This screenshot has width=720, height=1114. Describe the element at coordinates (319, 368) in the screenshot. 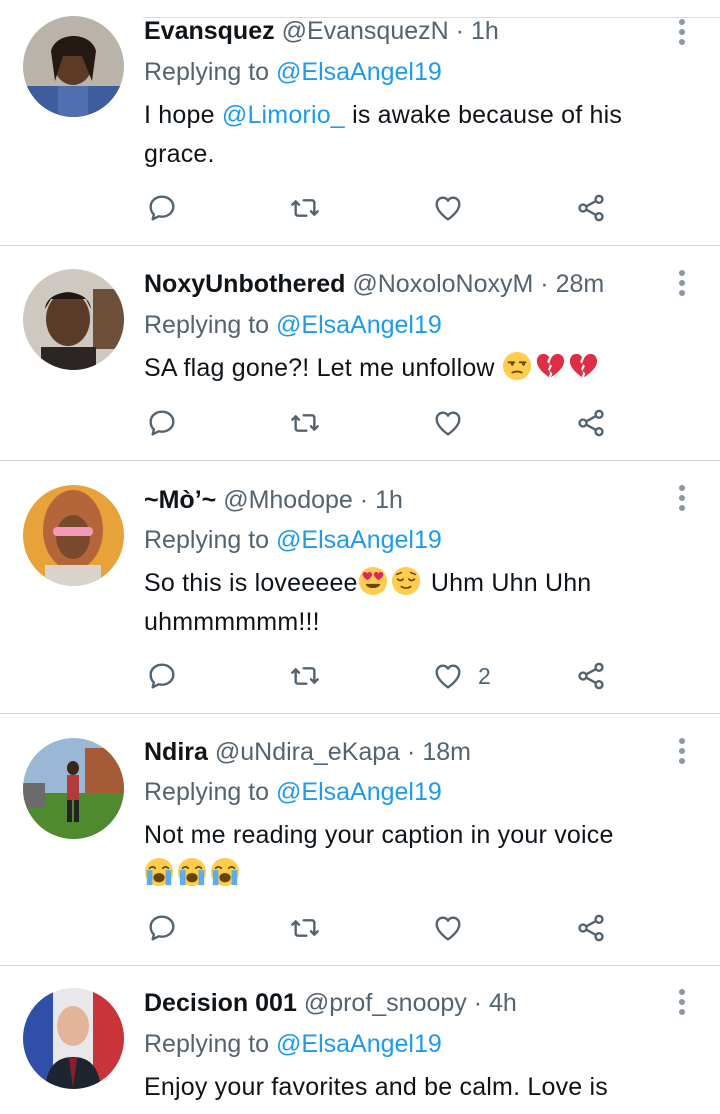

I see `tweet-text-part: SA flag gone?! Let me unfollow` at that location.